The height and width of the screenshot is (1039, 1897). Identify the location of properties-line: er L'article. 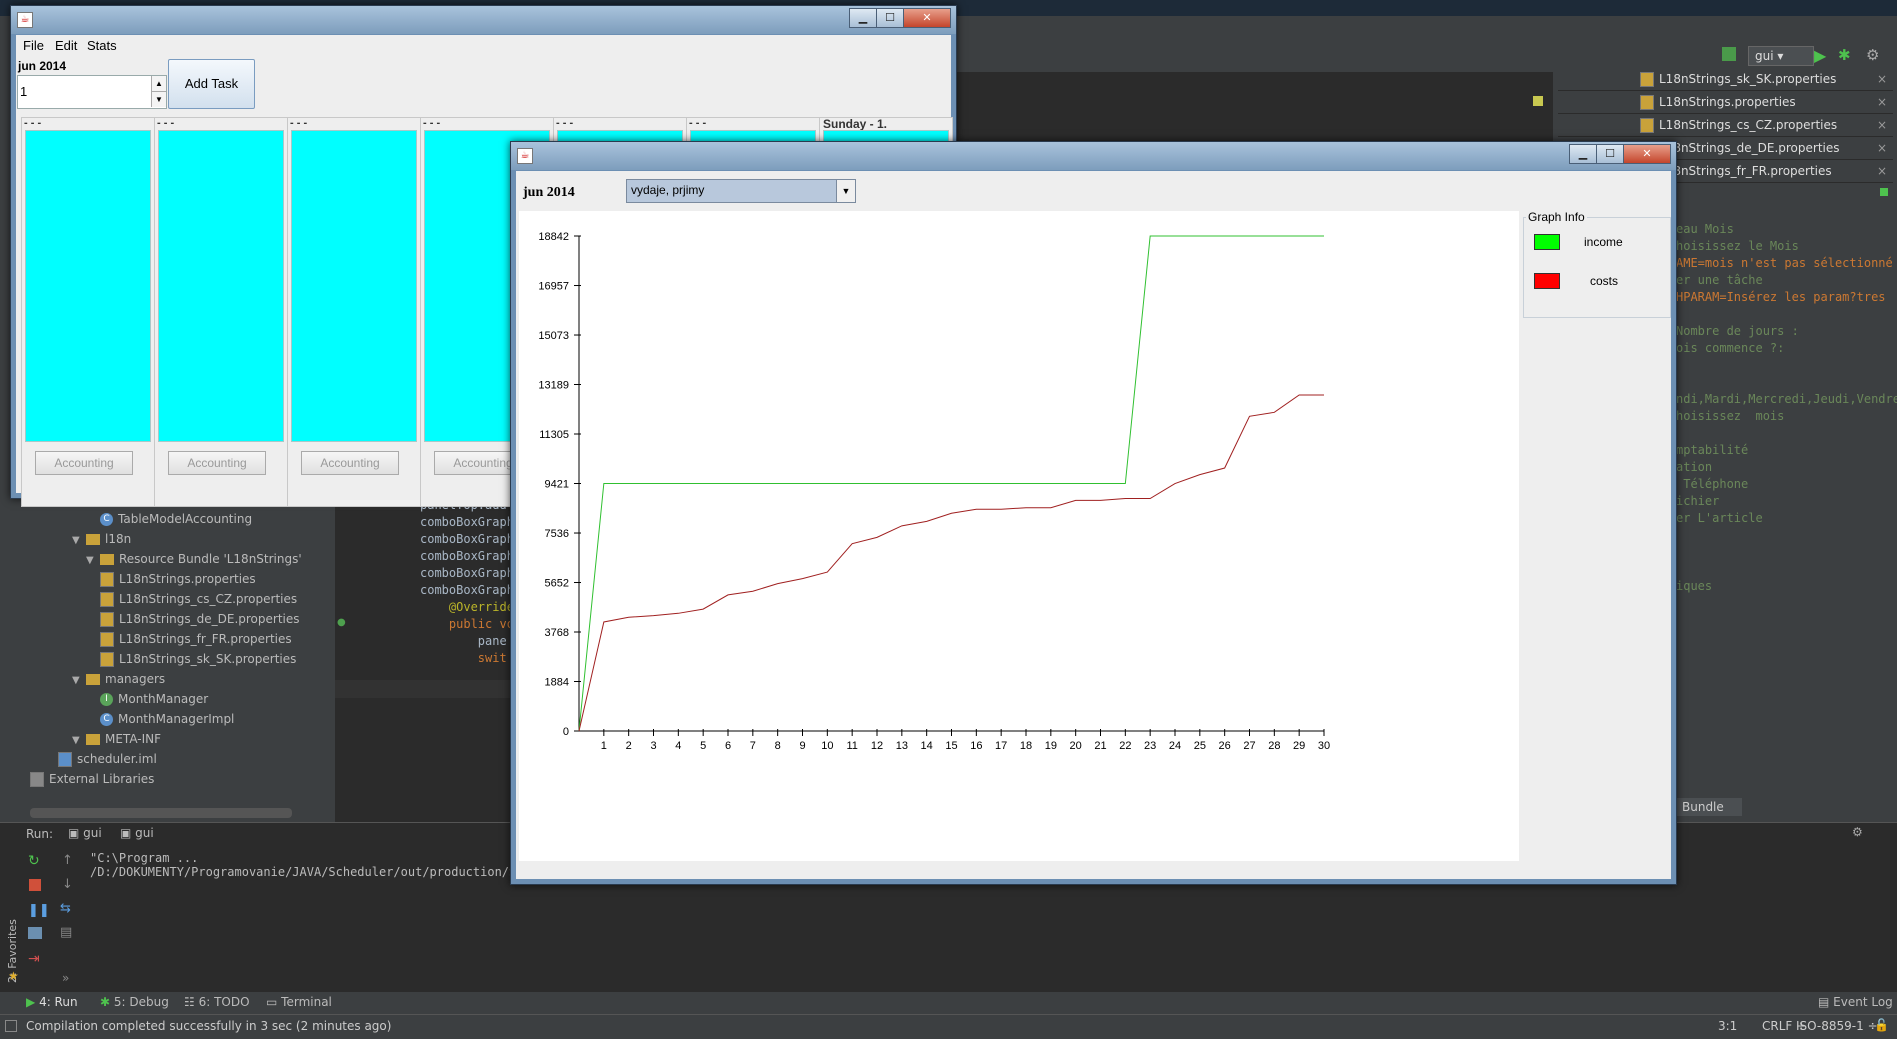
(1719, 518).